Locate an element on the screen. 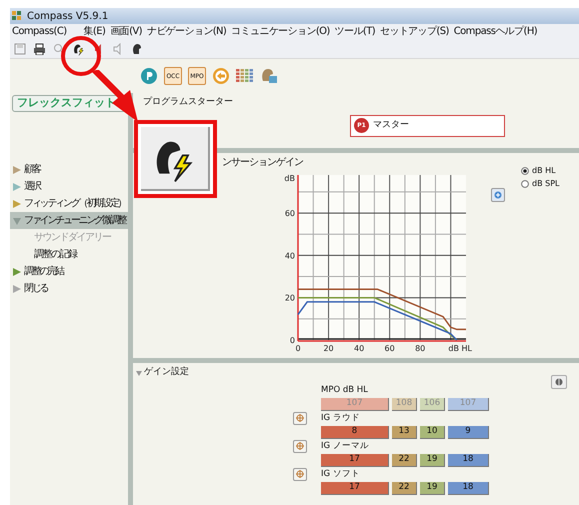  menu-item: Compass(C) is located at coordinates (39, 31).